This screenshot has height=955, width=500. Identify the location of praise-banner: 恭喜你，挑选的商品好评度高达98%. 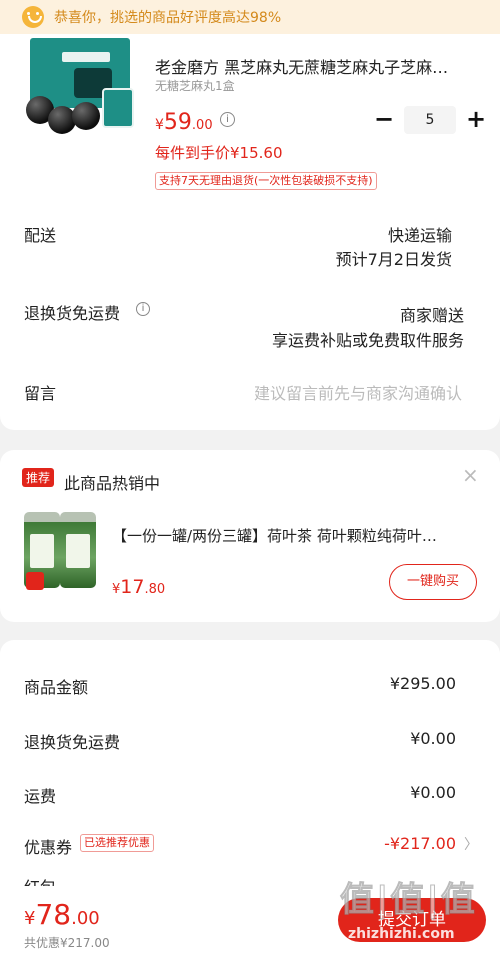
(250, 17).